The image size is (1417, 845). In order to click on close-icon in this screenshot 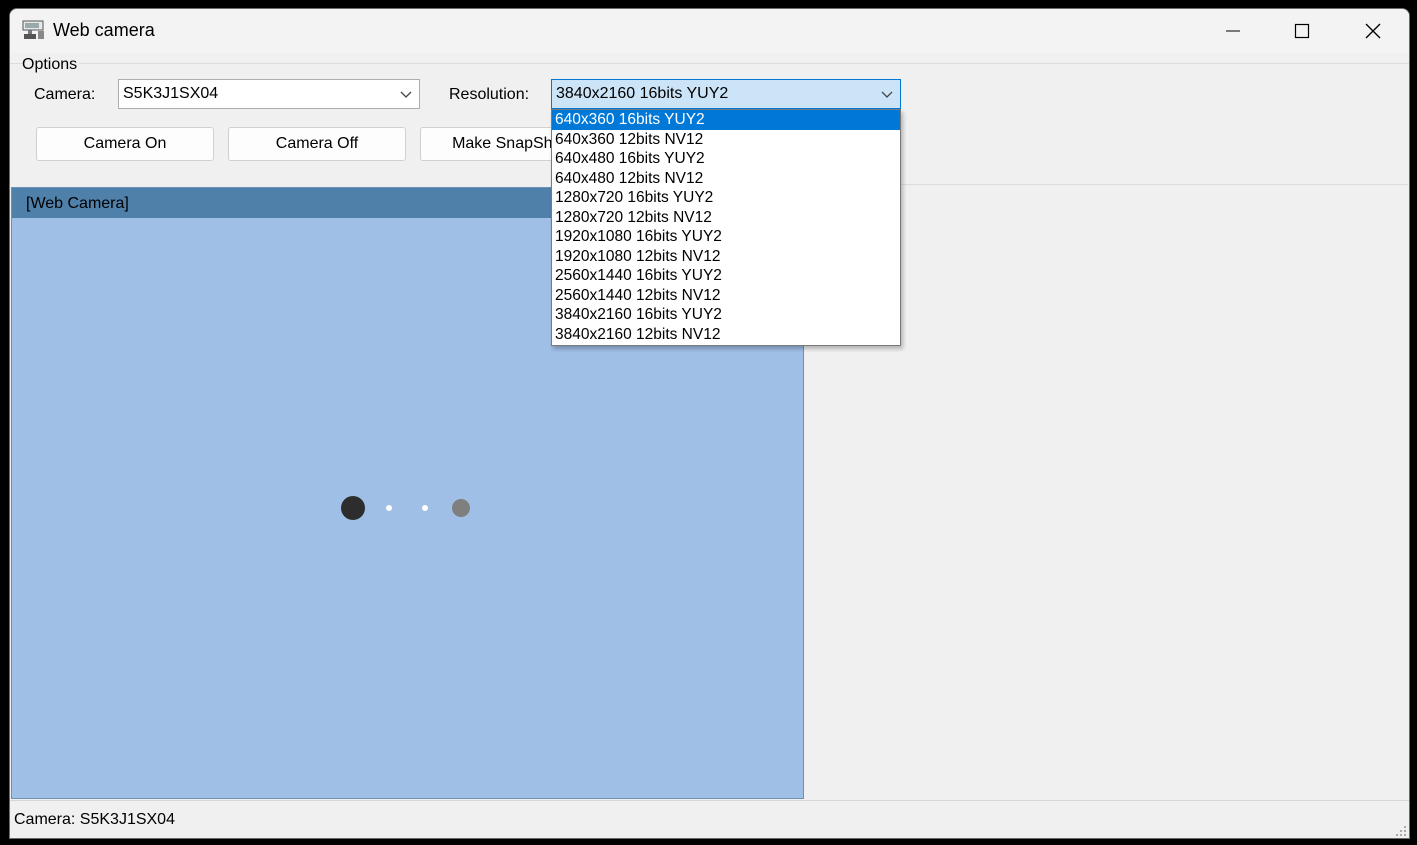, I will do `click(1373, 31)`.